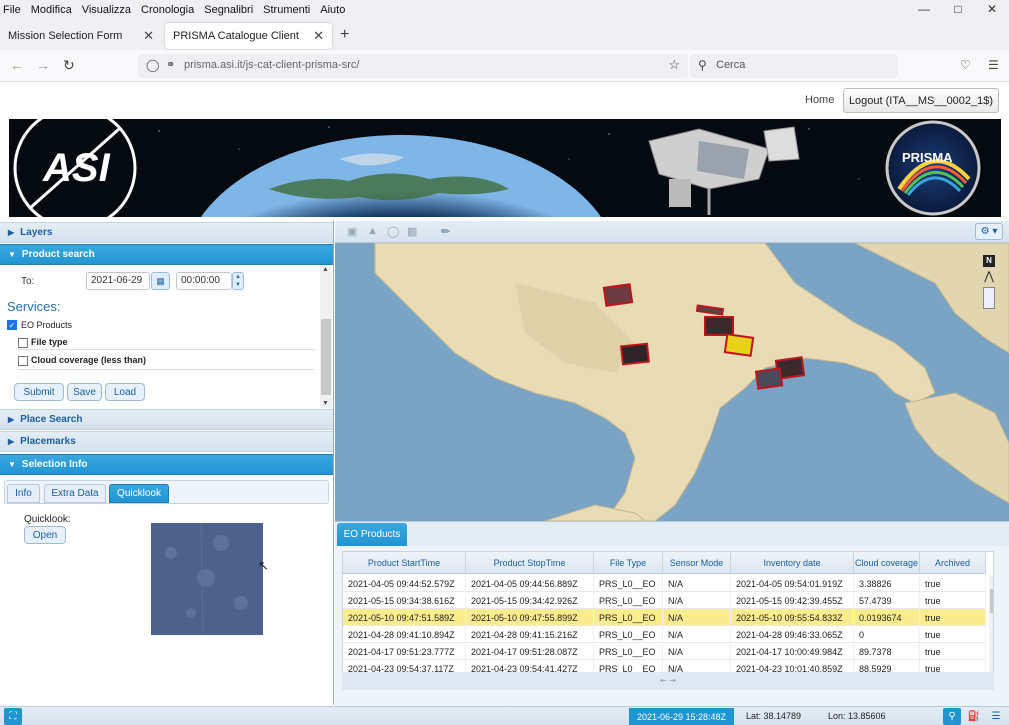  I want to click on column-header: Archived, so click(953, 563).